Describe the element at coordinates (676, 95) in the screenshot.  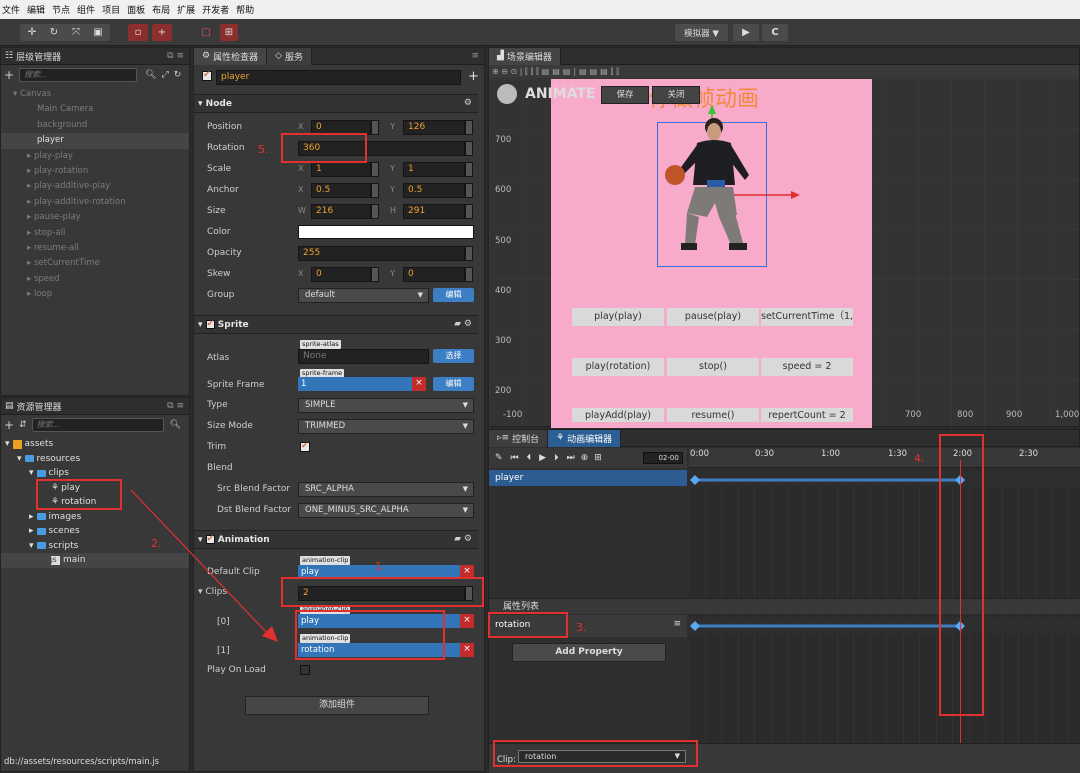
I see `close-button: 关闭` at that location.